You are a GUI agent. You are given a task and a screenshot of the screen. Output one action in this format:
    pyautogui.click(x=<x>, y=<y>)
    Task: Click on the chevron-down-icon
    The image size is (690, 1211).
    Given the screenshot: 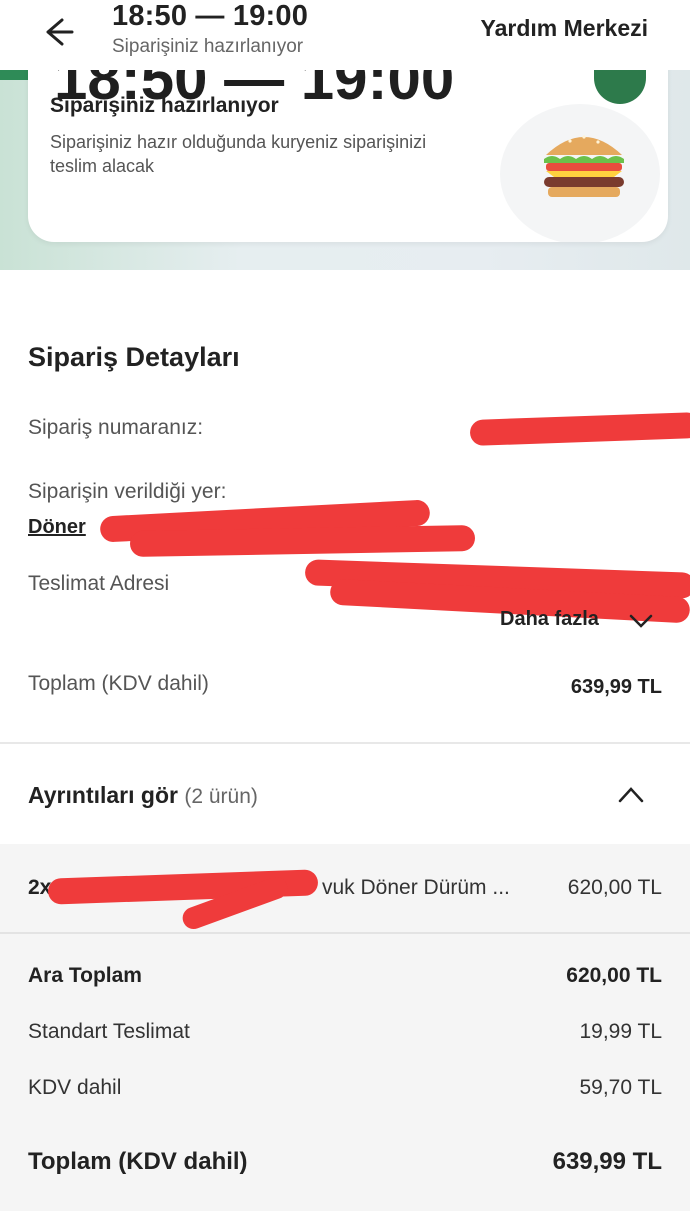 What is the action you would take?
    pyautogui.click(x=641, y=621)
    